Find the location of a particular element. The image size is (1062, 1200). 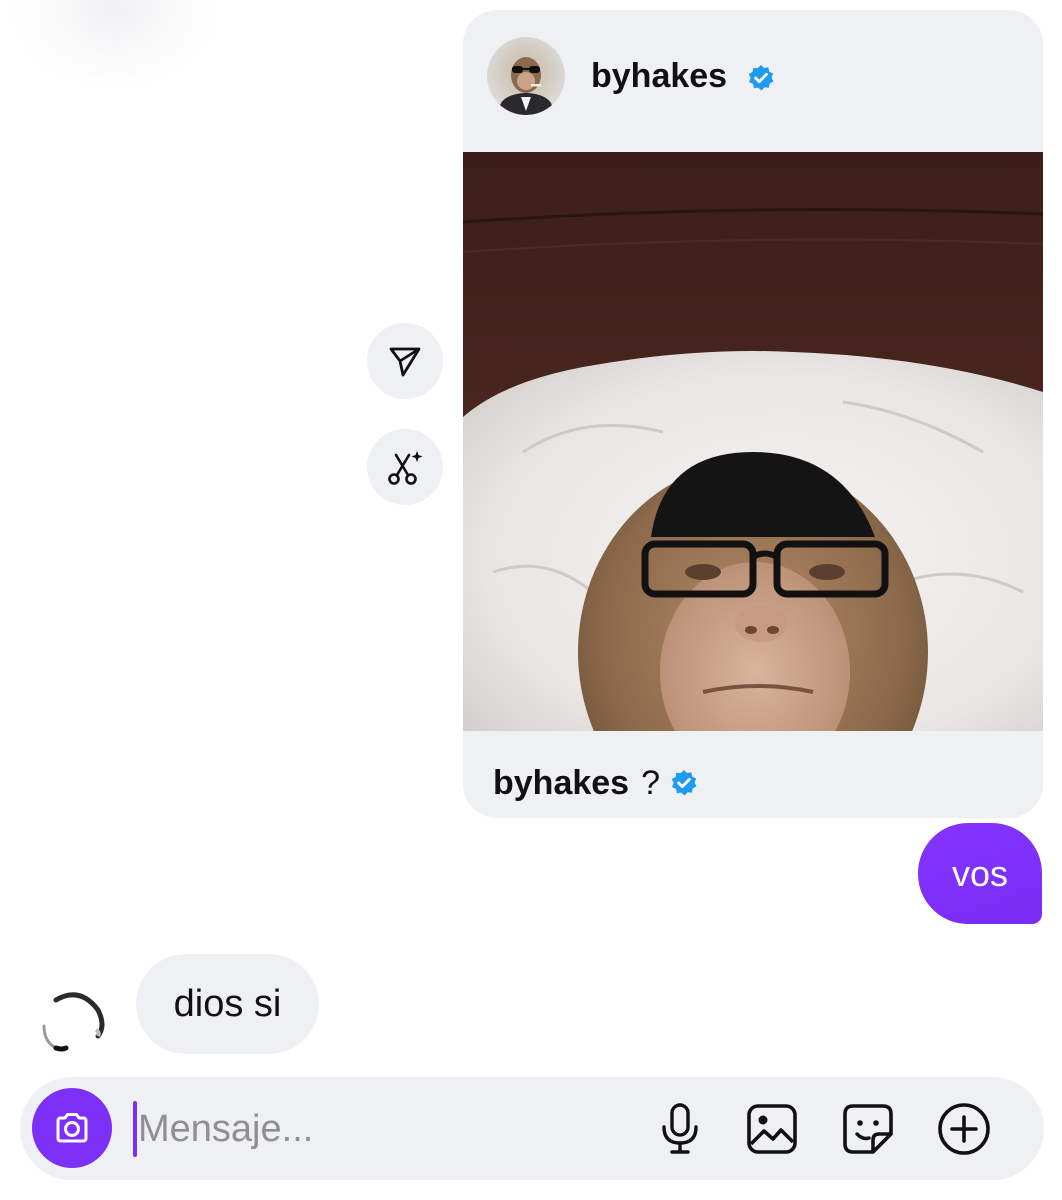

sticker-icon is located at coordinates (868, 1129).